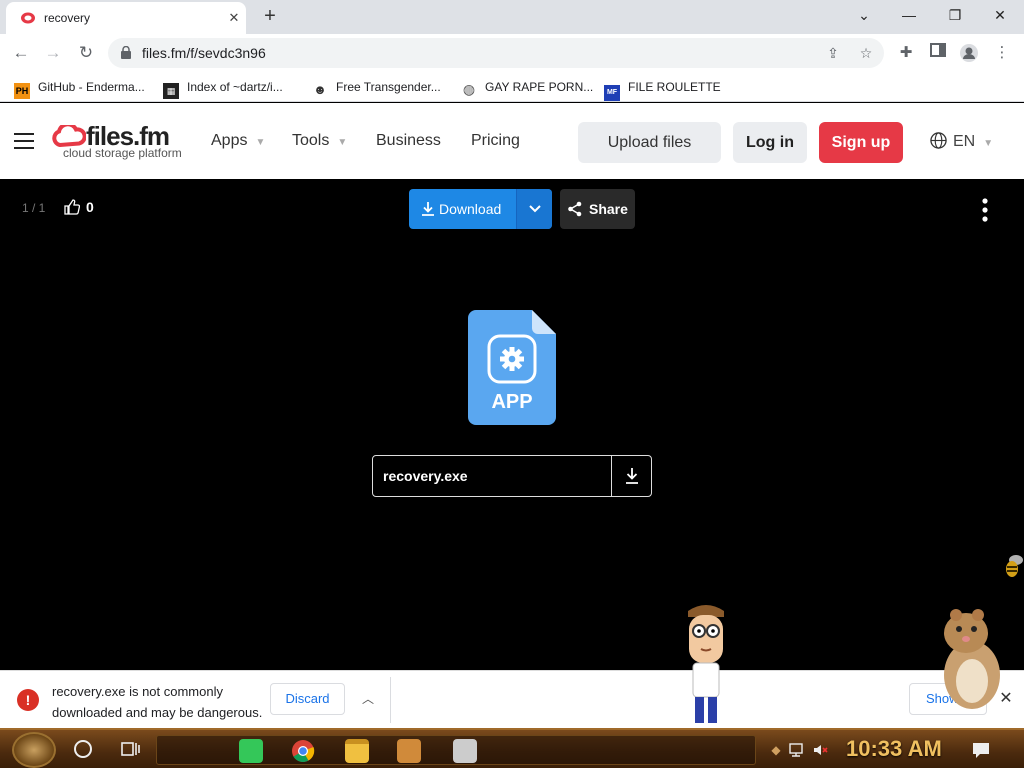 This screenshot has height=768, width=1024. What do you see at coordinates (981, 750) in the screenshot?
I see `notifications-icon` at bounding box center [981, 750].